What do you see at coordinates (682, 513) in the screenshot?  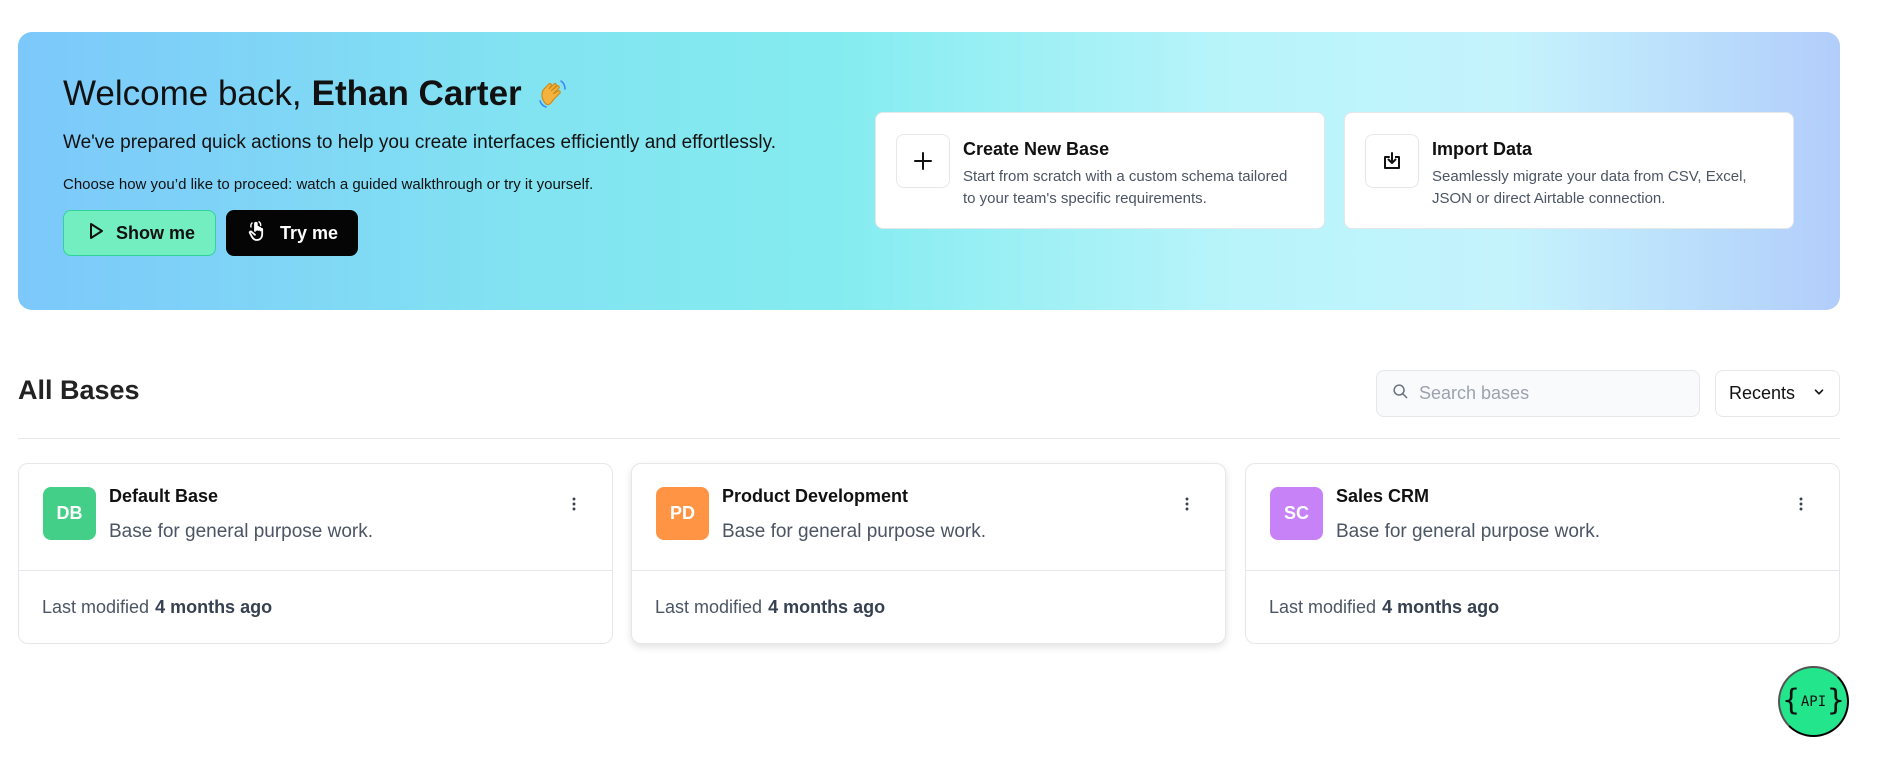 I see `base-avatar: PD` at bounding box center [682, 513].